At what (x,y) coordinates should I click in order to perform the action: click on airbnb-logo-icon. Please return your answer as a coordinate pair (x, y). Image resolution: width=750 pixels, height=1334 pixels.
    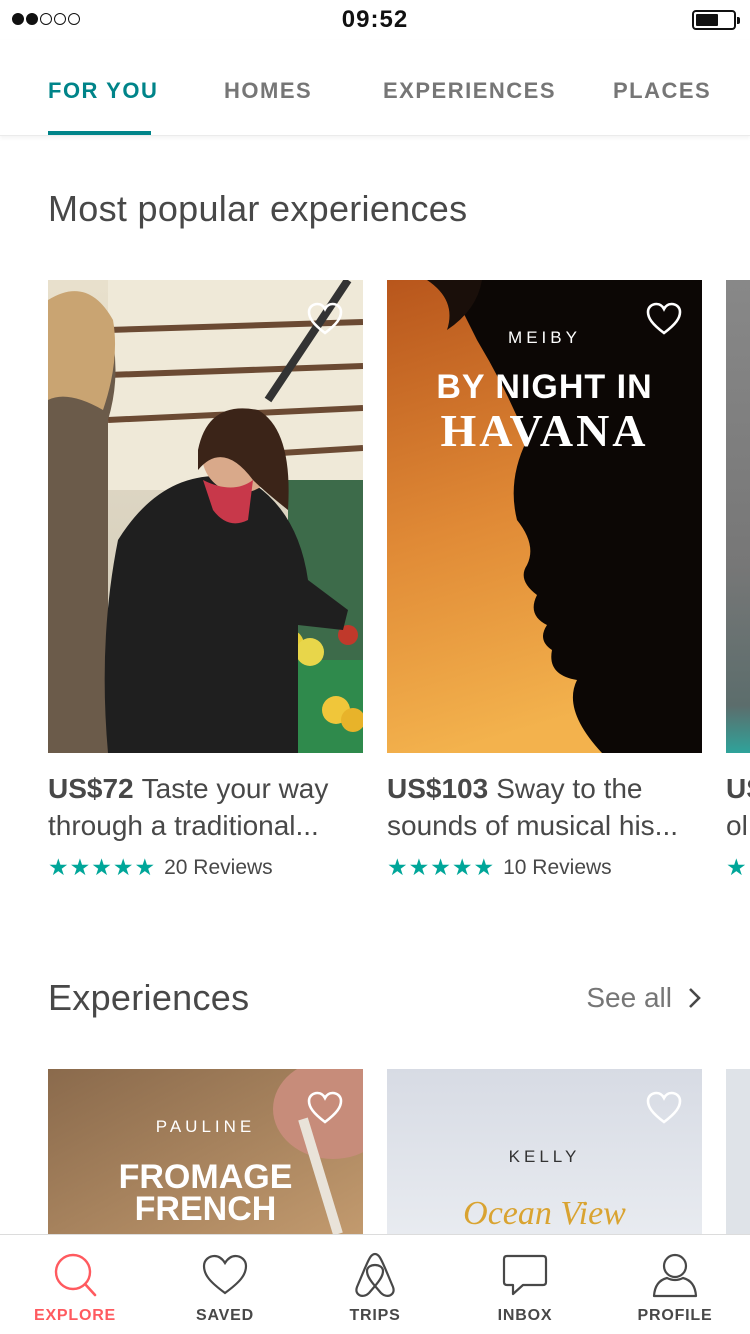
    Looking at the image, I should click on (375, 1274).